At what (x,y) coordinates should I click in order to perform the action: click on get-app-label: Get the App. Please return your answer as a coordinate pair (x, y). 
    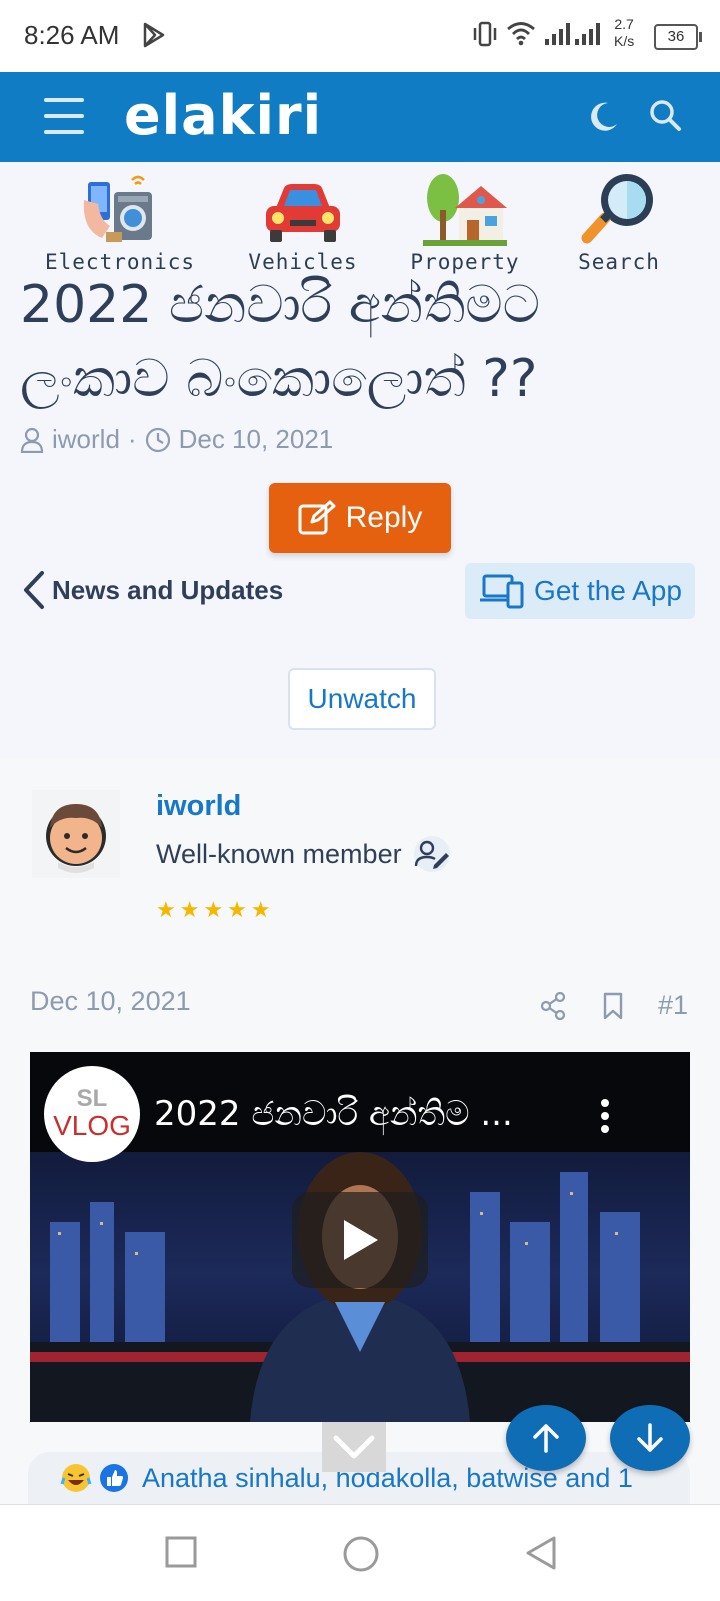
    Looking at the image, I should click on (608, 590).